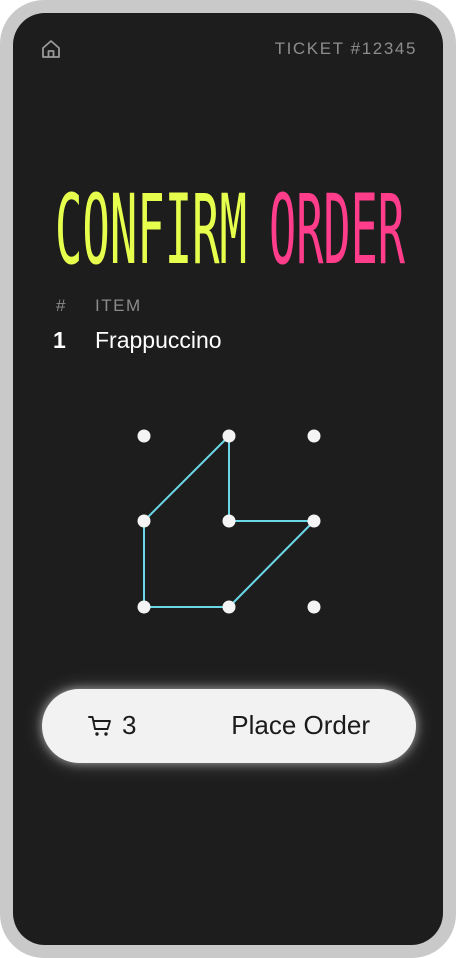 This screenshot has height=958, width=456. Describe the element at coordinates (151, 223) in the screenshot. I see `title-confirm: CONFIRM` at that location.